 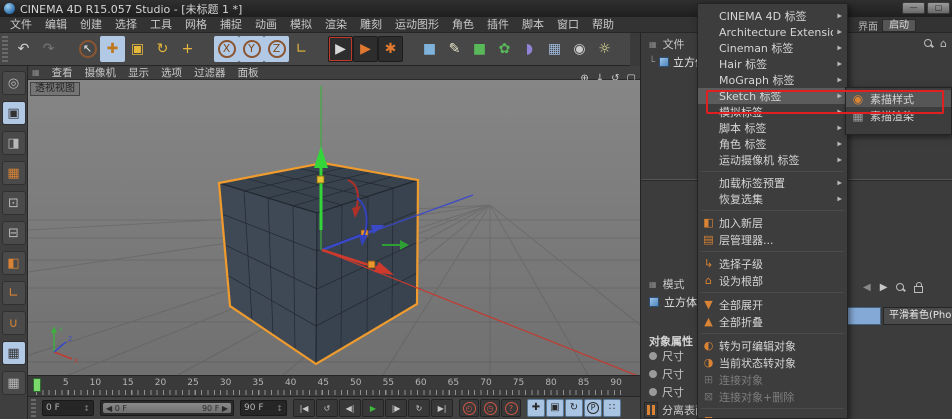 I want to click on keyframe-dot-icon, so click(x=653, y=392).